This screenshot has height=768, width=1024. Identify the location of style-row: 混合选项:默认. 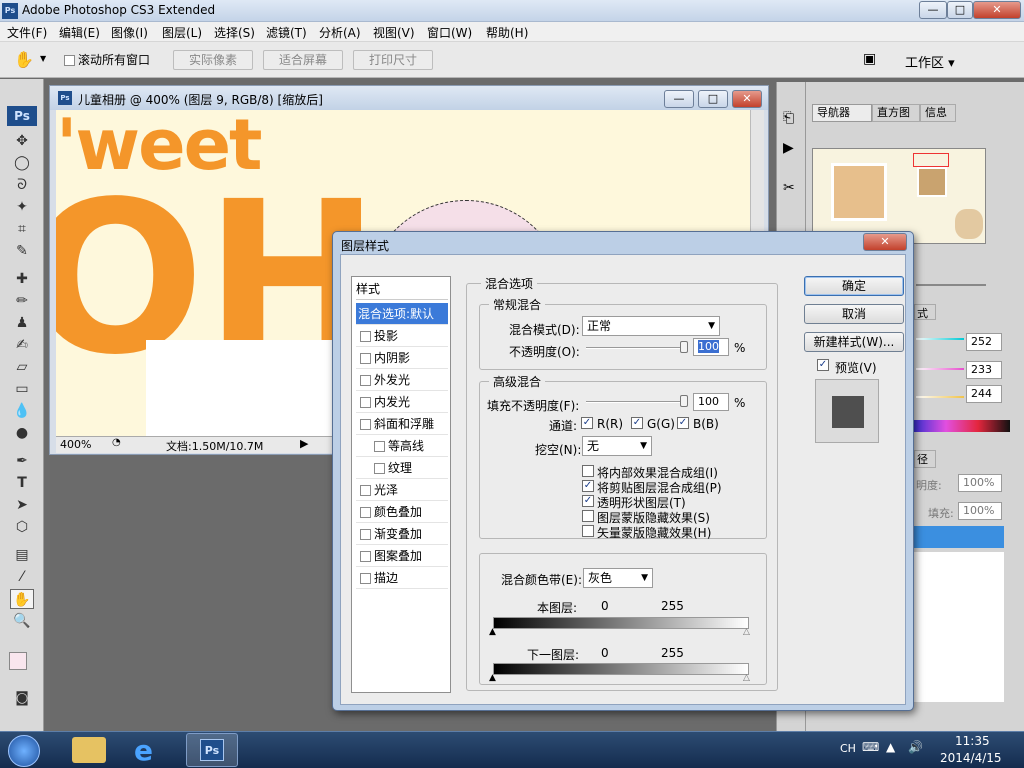
(402, 314).